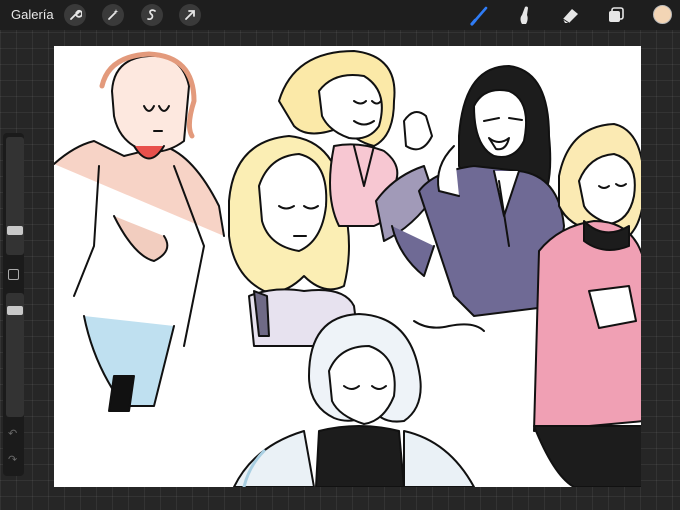 The image size is (680, 510). What do you see at coordinates (113, 15) in the screenshot?
I see `magic-wand-icon` at bounding box center [113, 15].